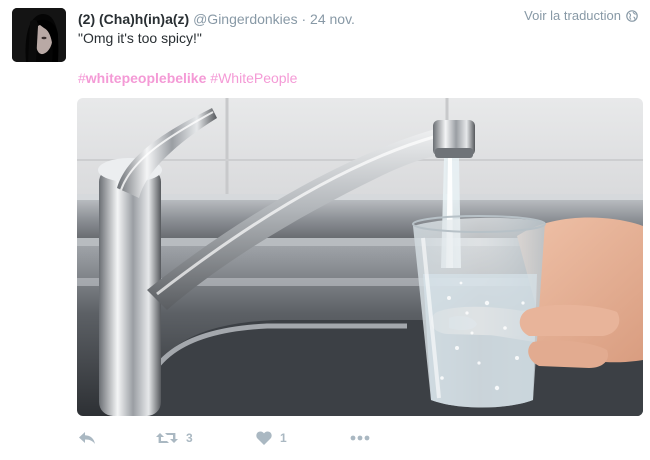 This screenshot has width=650, height=460. I want to click on hashtag-text: whitepeoplebelike, so click(146, 78).